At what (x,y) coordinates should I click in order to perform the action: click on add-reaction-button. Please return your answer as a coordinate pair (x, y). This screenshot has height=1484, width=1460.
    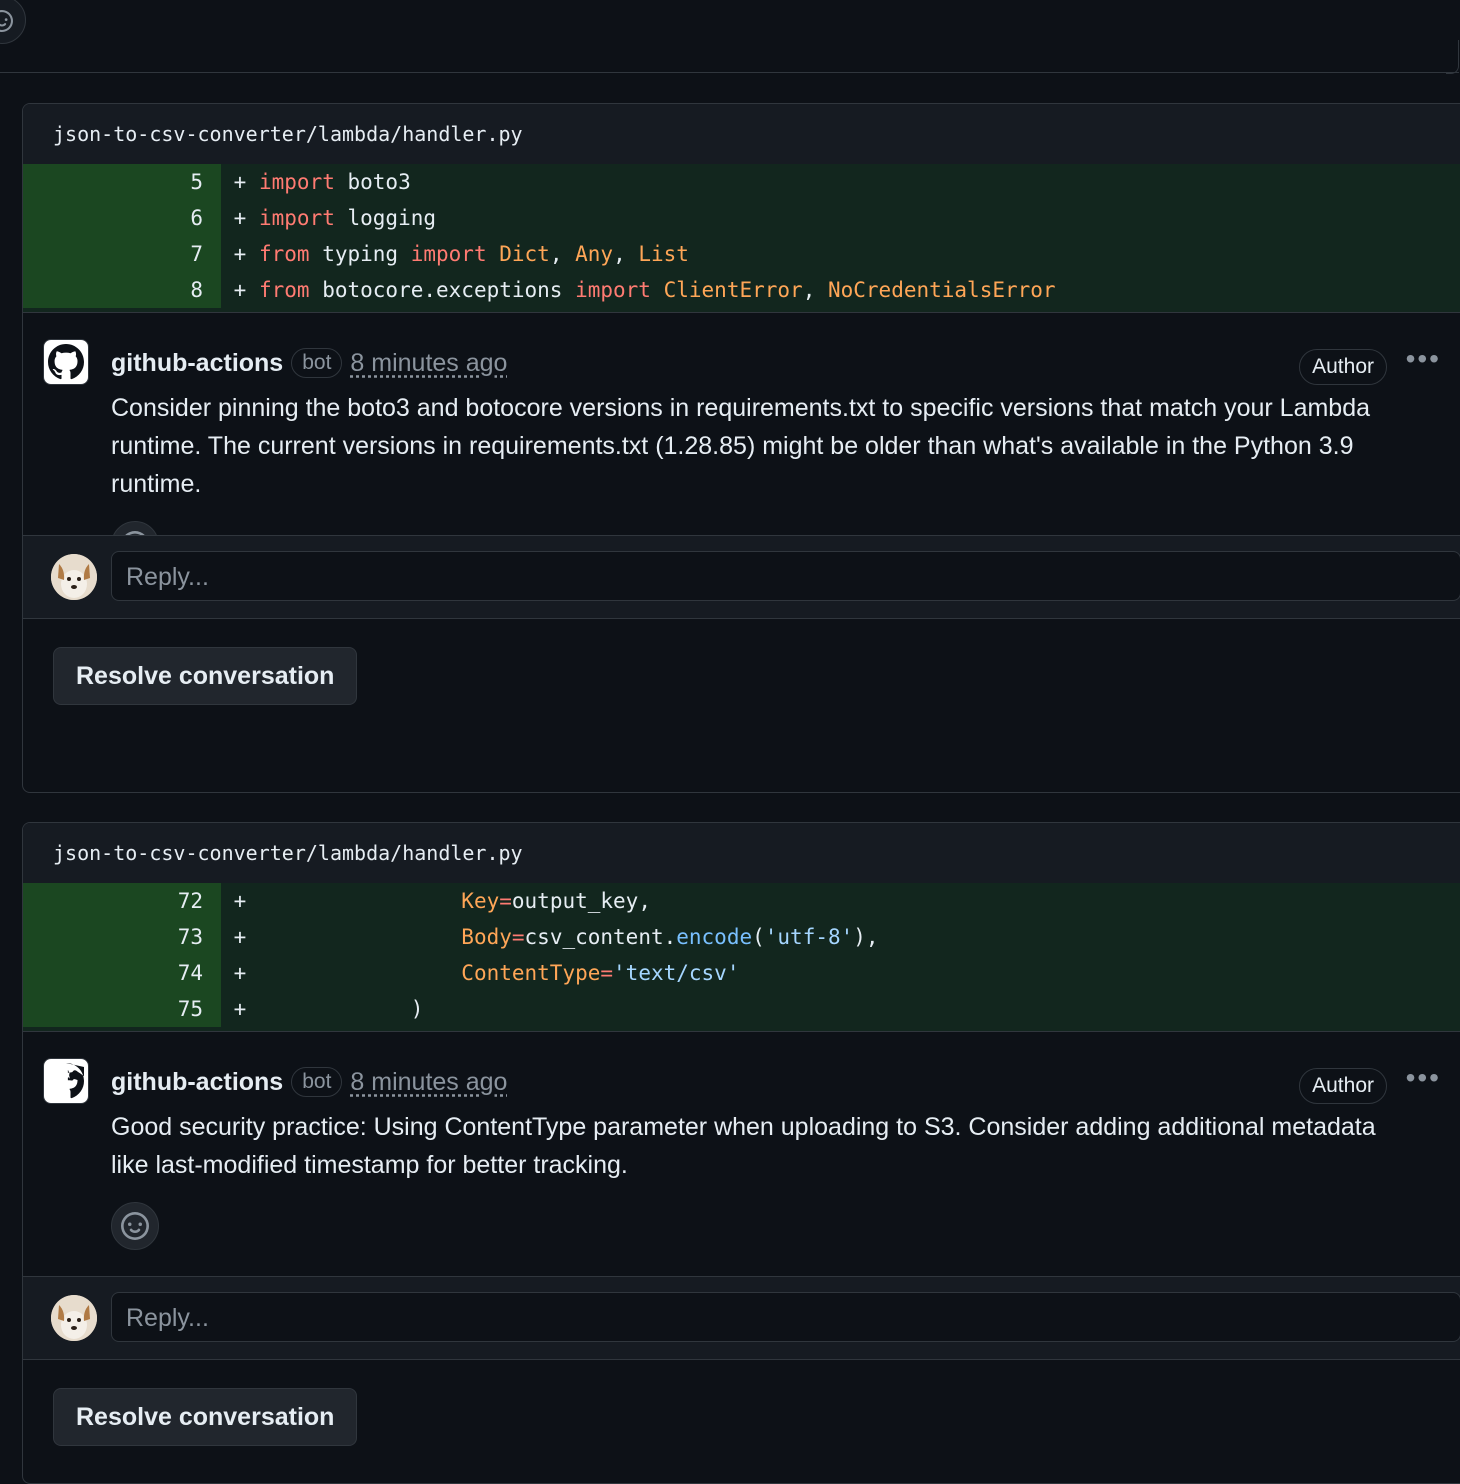
    Looking at the image, I should click on (135, 1226).